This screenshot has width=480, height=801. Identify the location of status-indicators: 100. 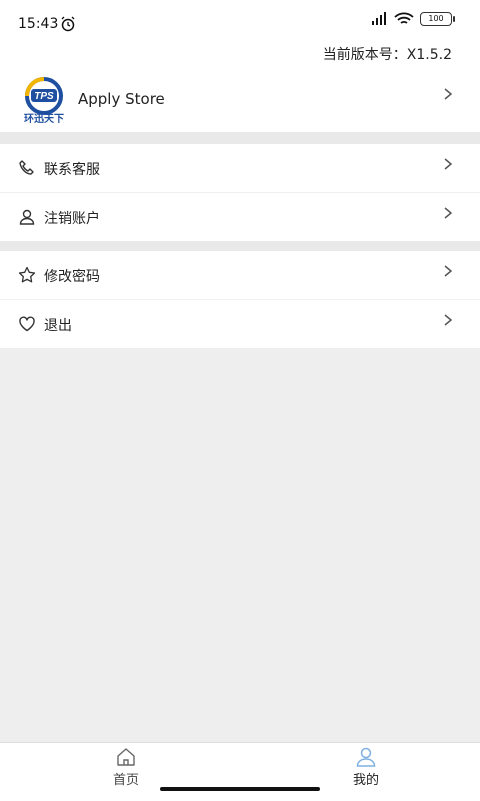
(412, 19).